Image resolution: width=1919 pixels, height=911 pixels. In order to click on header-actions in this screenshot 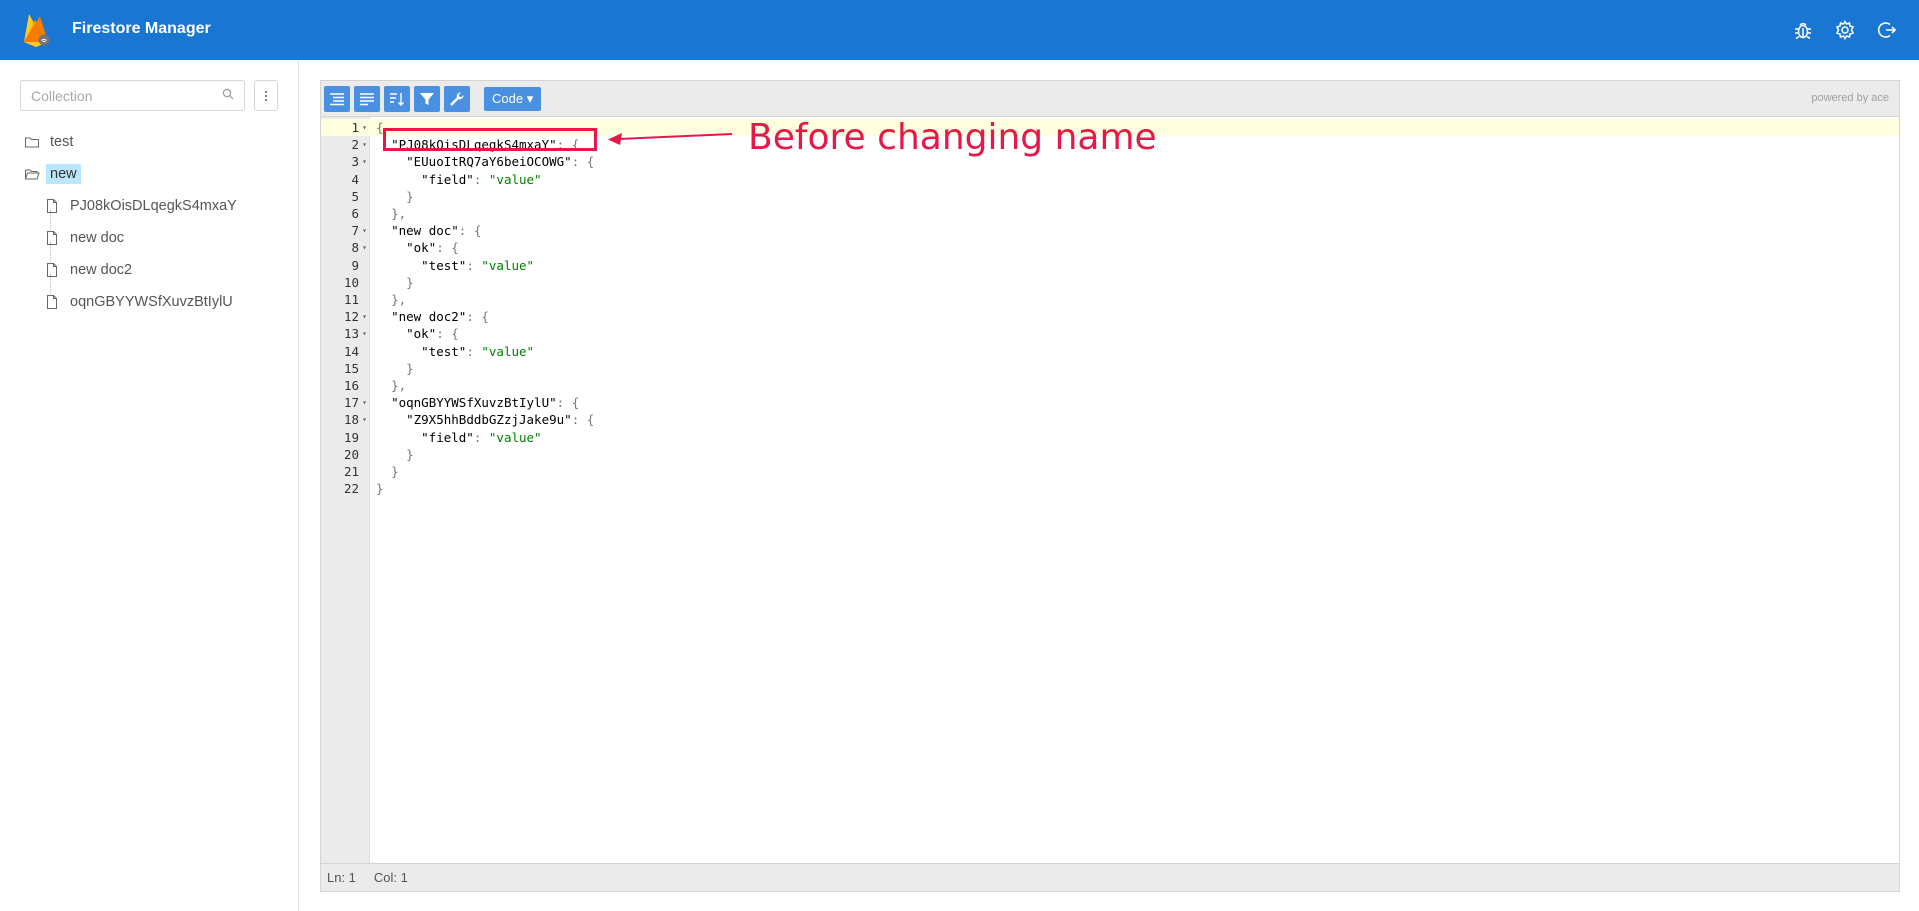, I will do `click(1845, 30)`.